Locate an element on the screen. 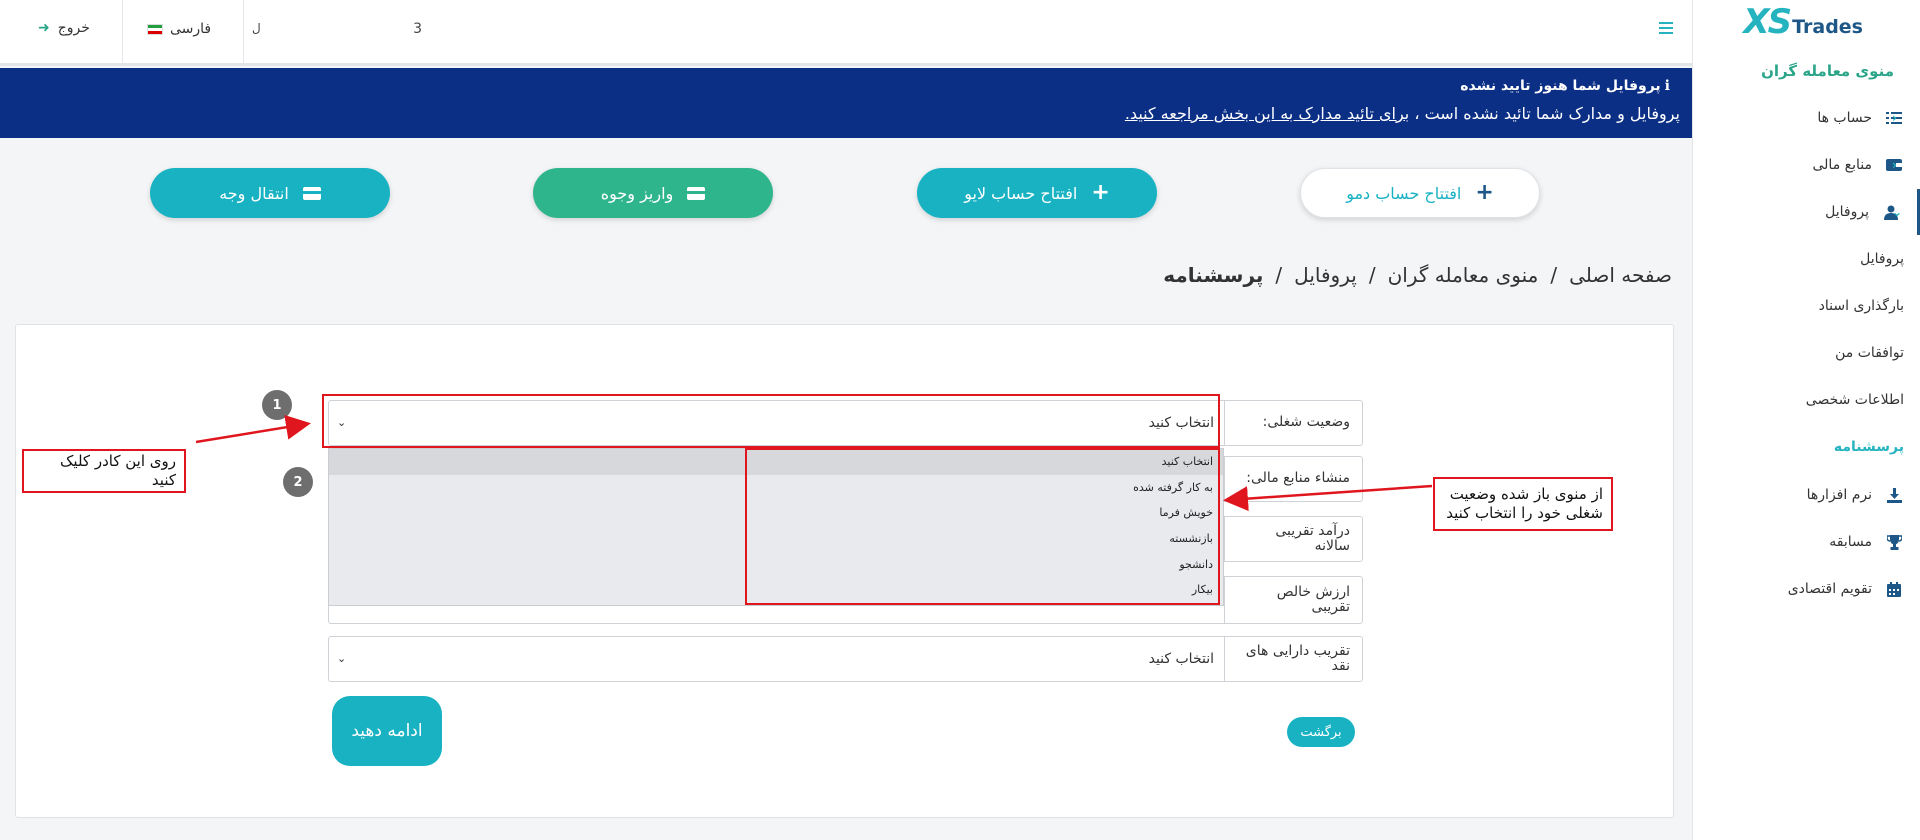 The height and width of the screenshot is (840, 1920). open-live-account-button: + افتتاح حساب لایو is located at coordinates (1037, 193).